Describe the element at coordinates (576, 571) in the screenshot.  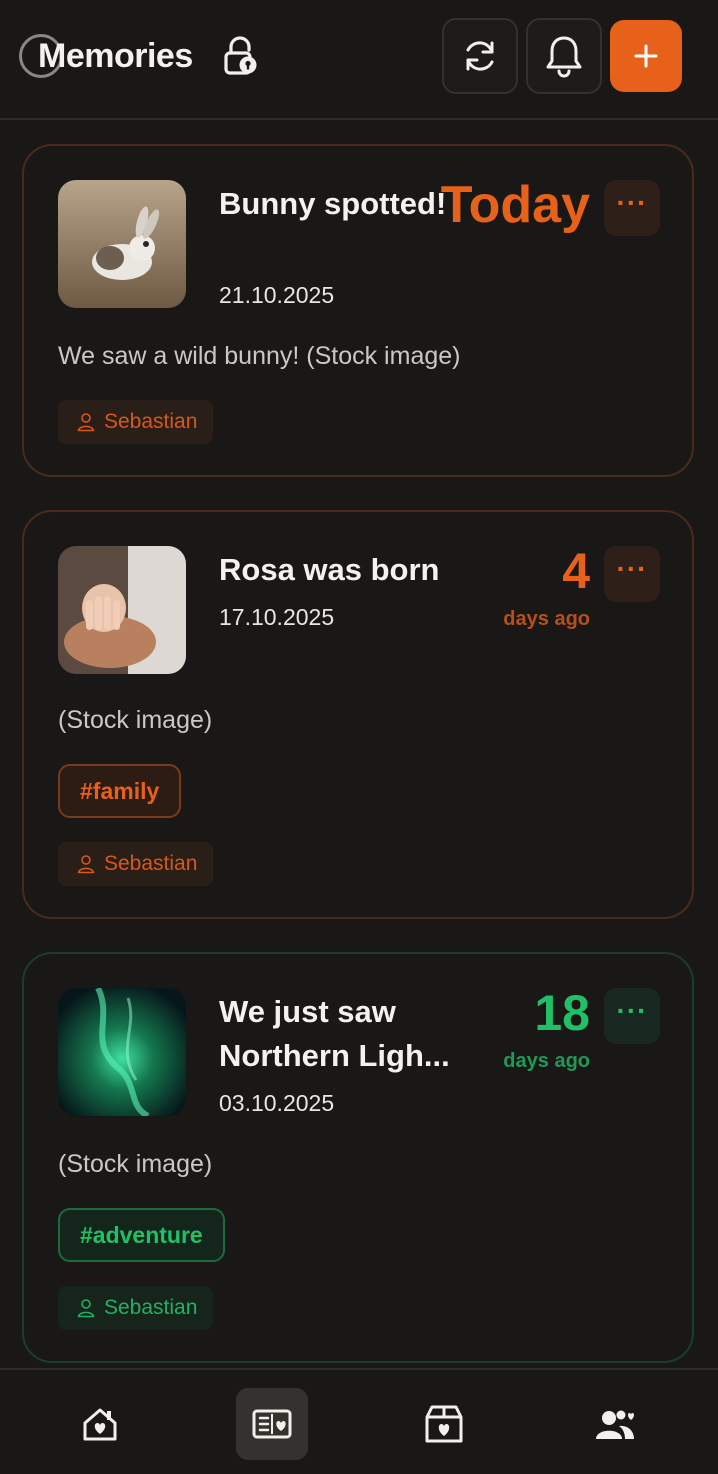
I see `relative-date-number: 4` at that location.